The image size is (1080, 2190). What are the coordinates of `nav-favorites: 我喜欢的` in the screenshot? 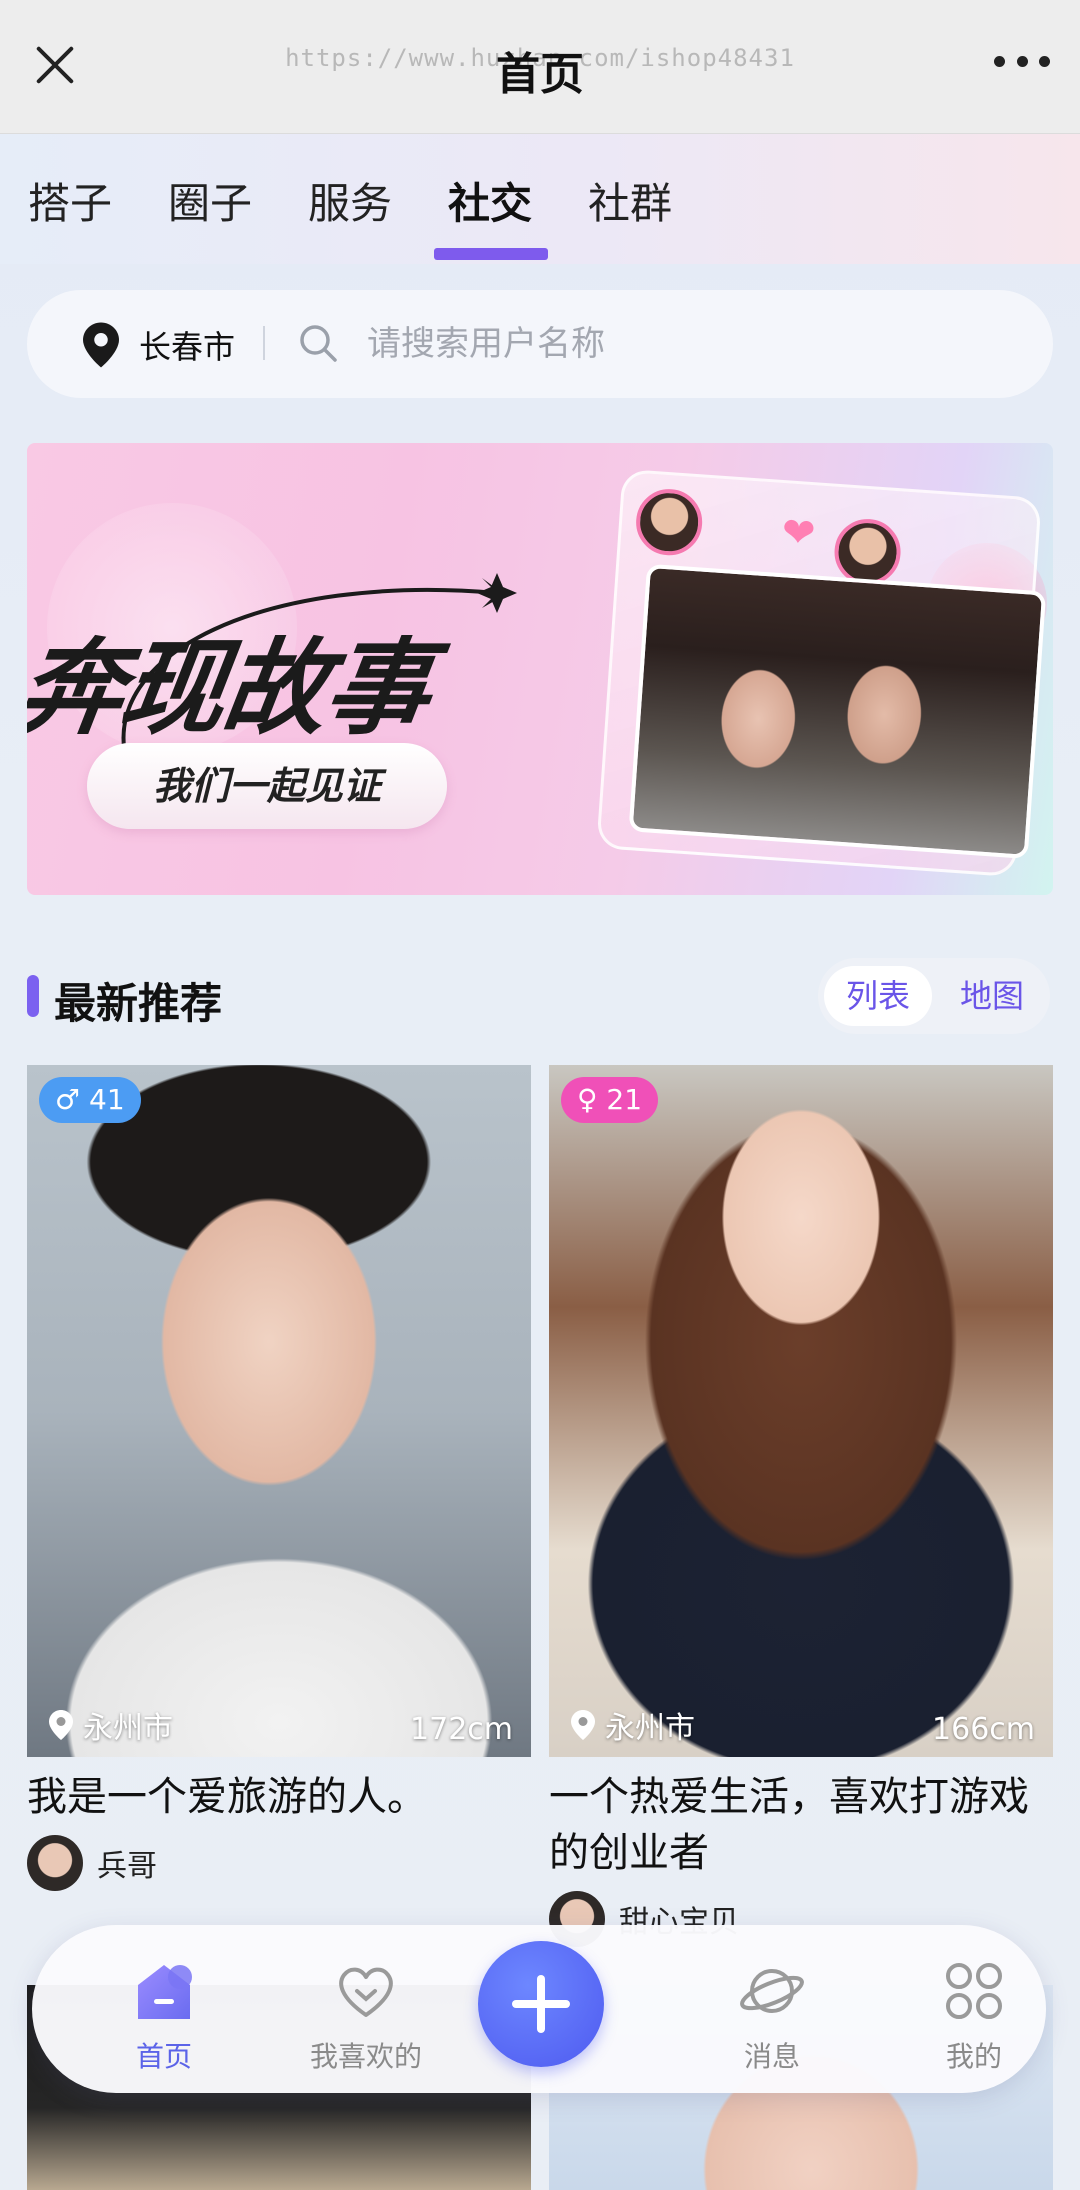 It's located at (366, 2015).